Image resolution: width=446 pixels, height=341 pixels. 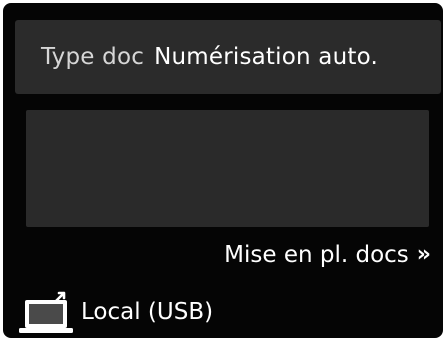 What do you see at coordinates (316, 255) in the screenshot?
I see `document-placement-label: Mise en pl. docs` at bounding box center [316, 255].